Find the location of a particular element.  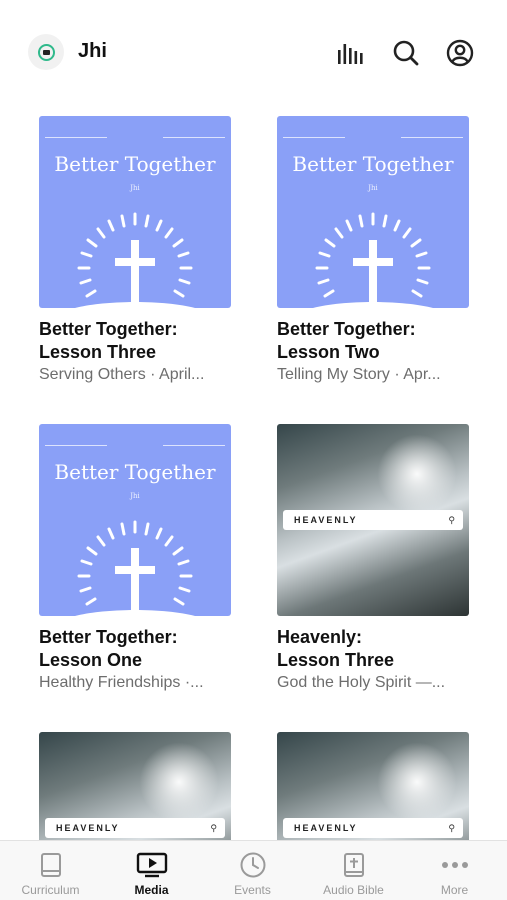

bible-icon is located at coordinates (354, 865).